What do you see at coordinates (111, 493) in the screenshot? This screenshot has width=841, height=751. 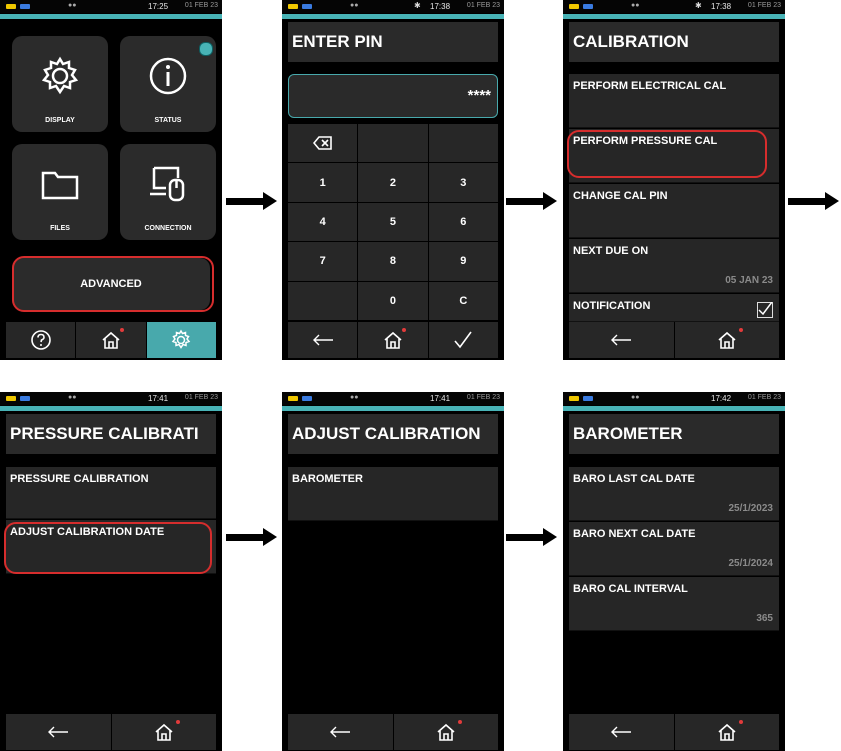 I see `menu-item-pressure-calibration: PRESSURE CALIBRATION` at bounding box center [111, 493].